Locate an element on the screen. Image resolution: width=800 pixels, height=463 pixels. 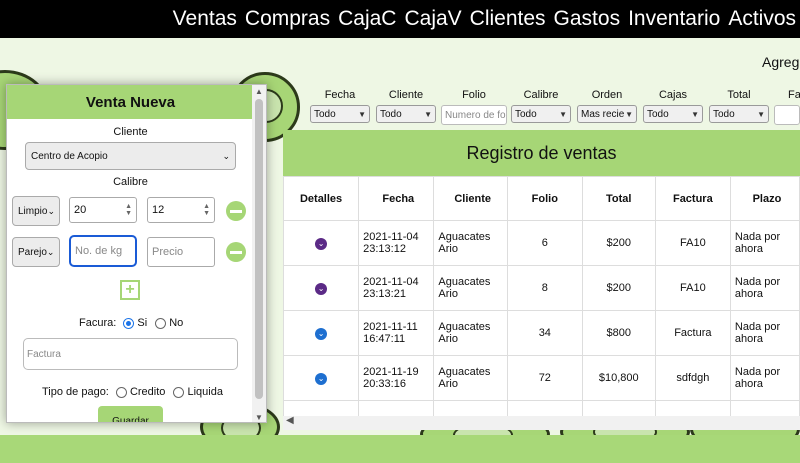
cliente-select: Centro de Acopio ⌄ is located at coordinates (130, 156).